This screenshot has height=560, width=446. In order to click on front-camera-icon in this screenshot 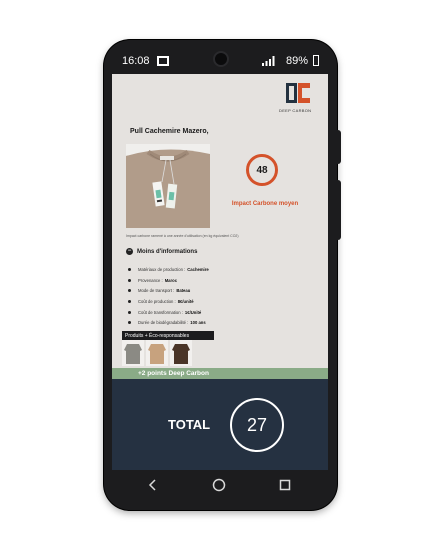, I will do `click(221, 59)`.